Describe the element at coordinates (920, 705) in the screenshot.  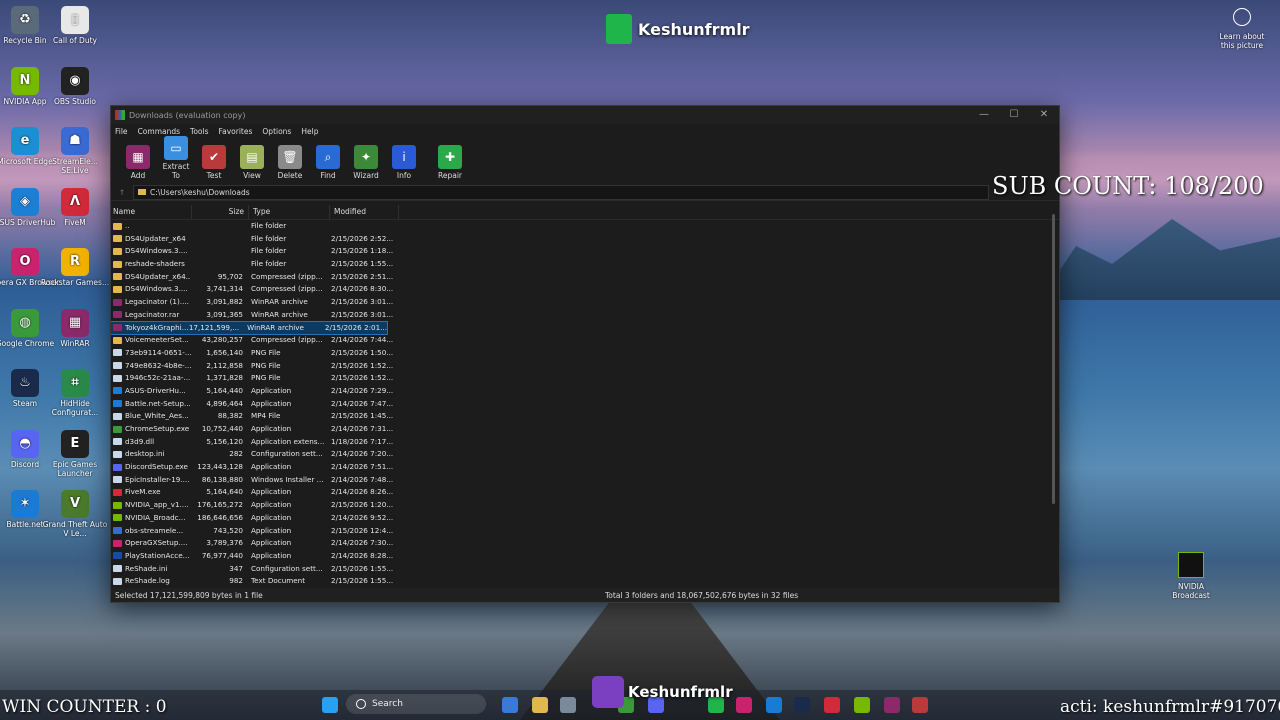
I see `app-taskbar-icon` at that location.